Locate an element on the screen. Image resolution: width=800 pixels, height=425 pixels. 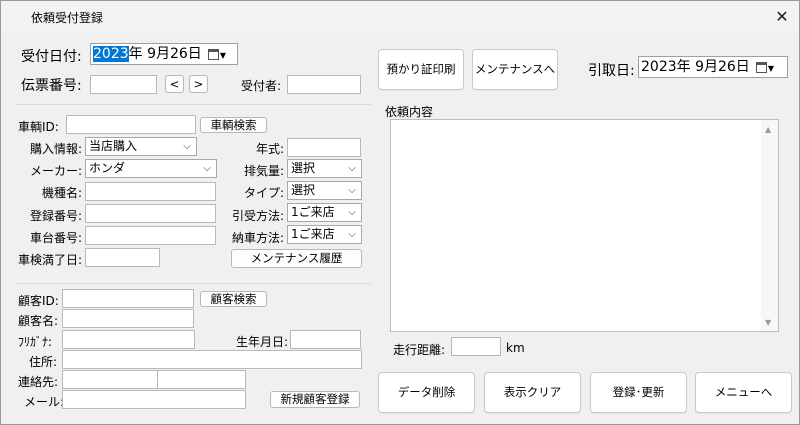
customer-search-button: 顧客検索 is located at coordinates (233, 299).